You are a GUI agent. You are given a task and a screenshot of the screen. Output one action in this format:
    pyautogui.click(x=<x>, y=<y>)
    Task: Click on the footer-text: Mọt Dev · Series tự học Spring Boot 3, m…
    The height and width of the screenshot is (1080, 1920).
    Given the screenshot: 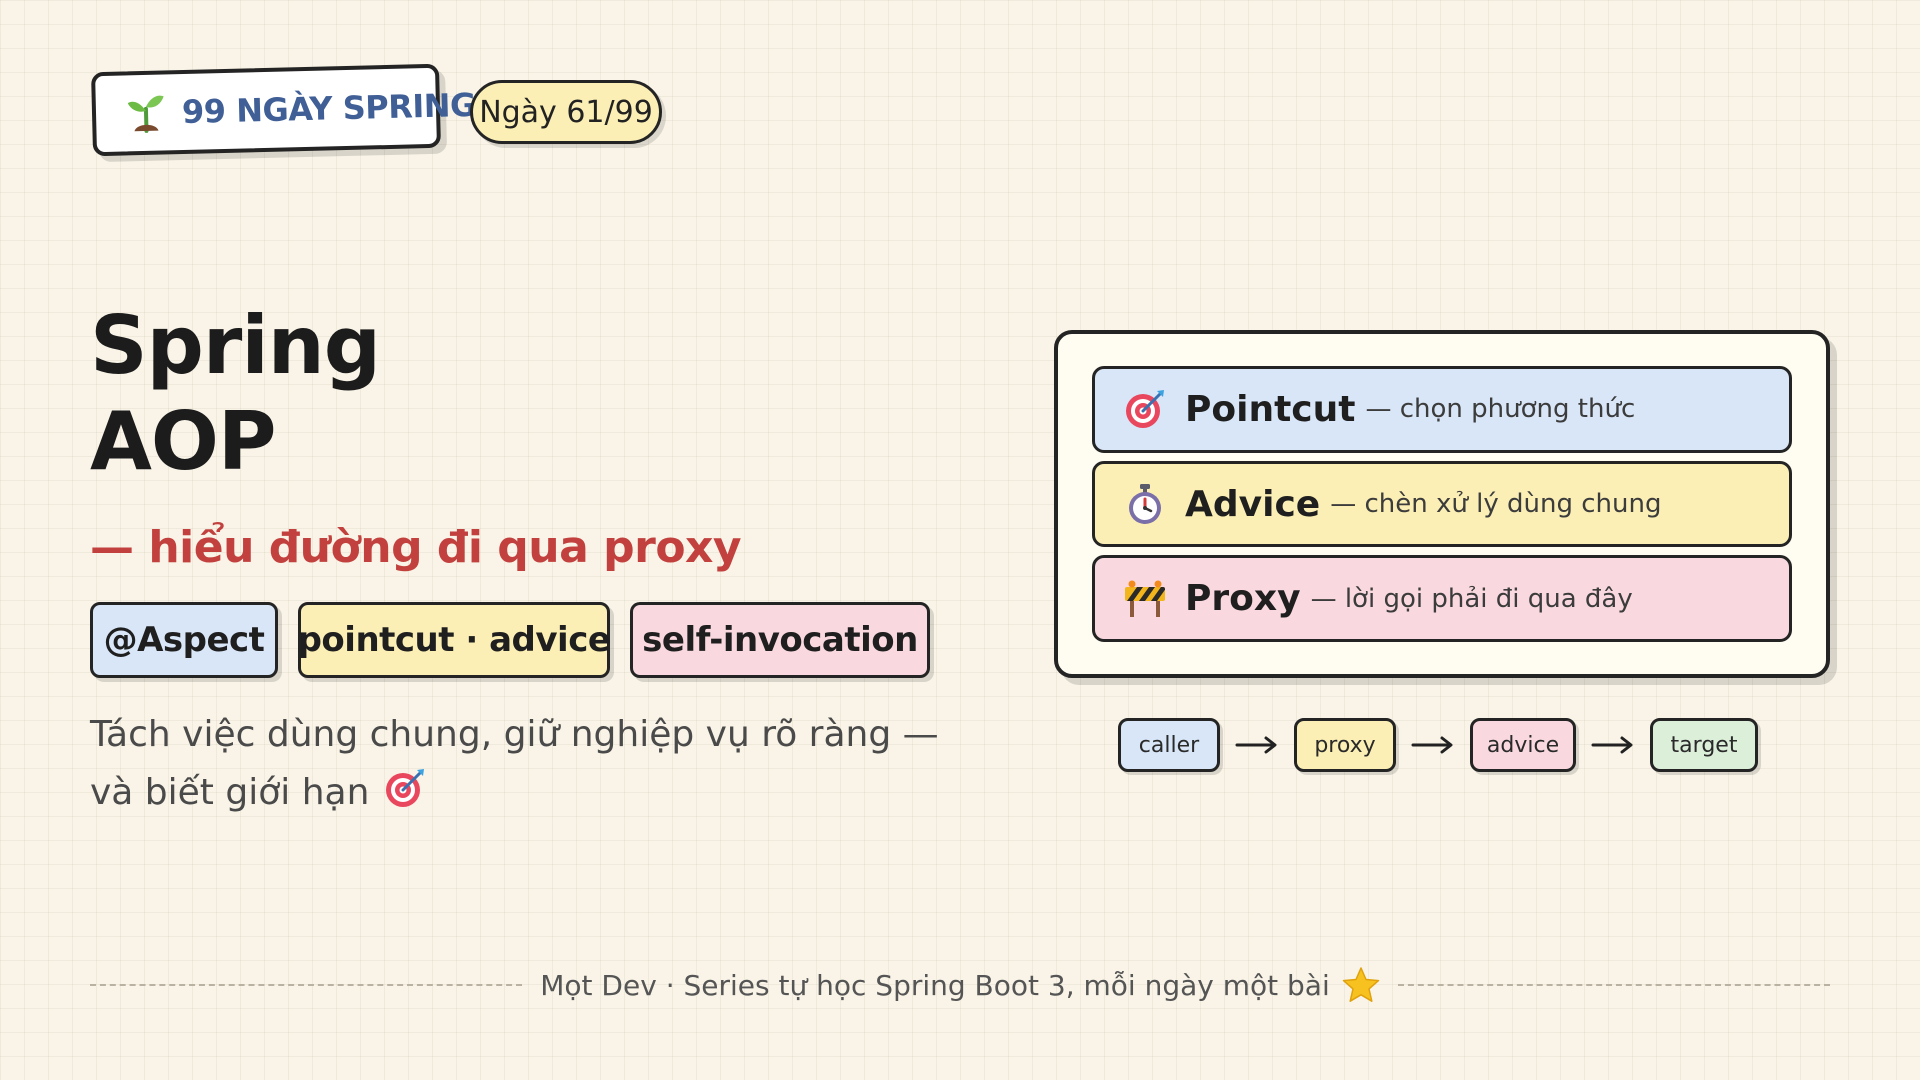 What is the action you would take?
    pyautogui.click(x=935, y=985)
    